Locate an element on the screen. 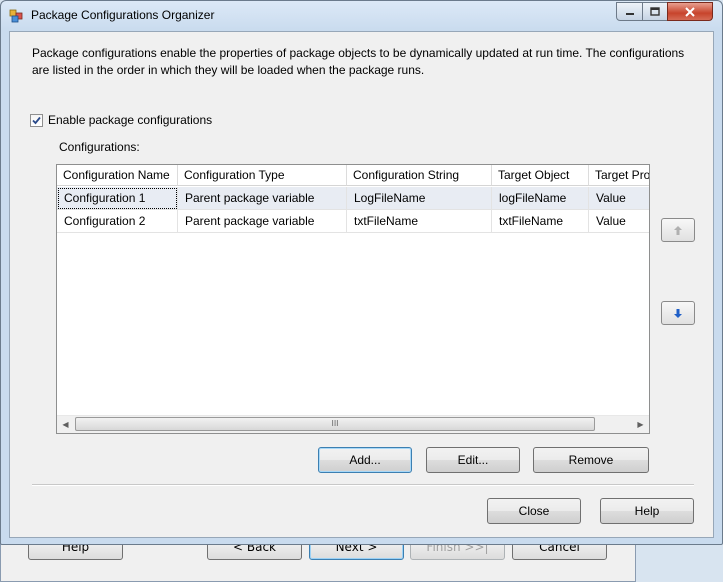  divider is located at coordinates (363, 485).